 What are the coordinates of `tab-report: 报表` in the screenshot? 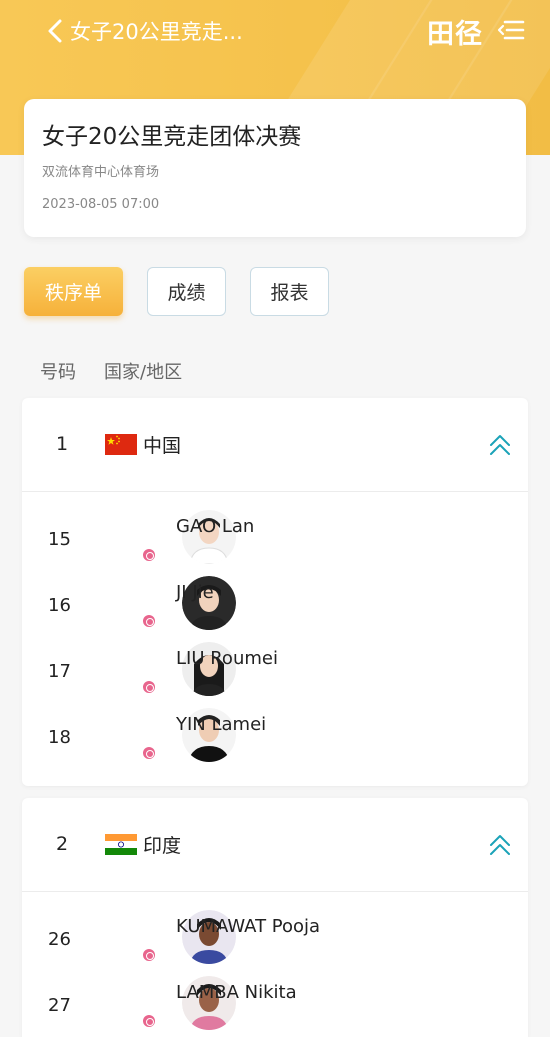 It's located at (289, 291).